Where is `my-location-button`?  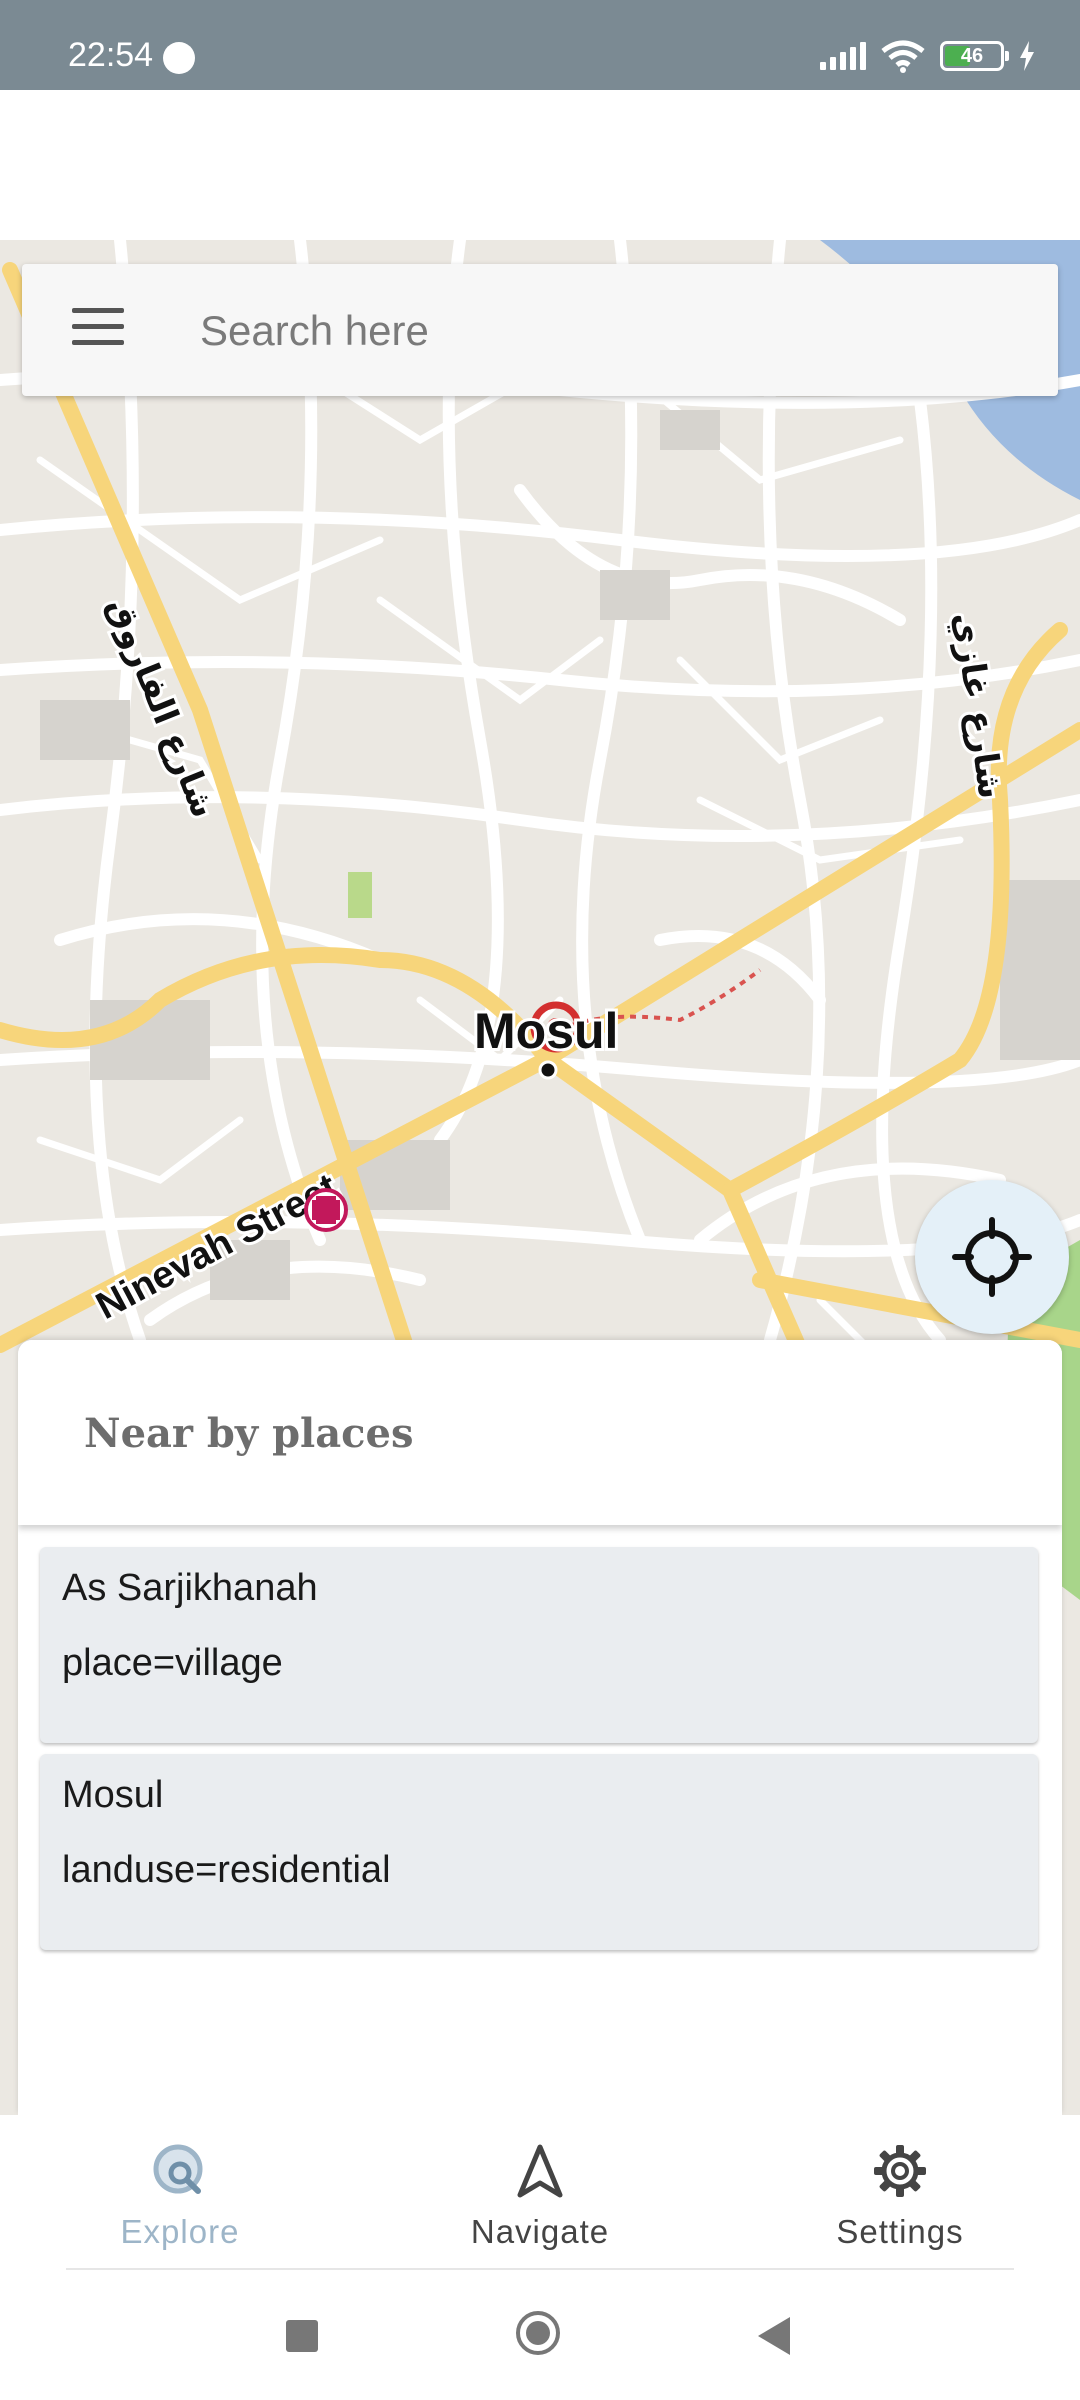 my-location-button is located at coordinates (992, 1257).